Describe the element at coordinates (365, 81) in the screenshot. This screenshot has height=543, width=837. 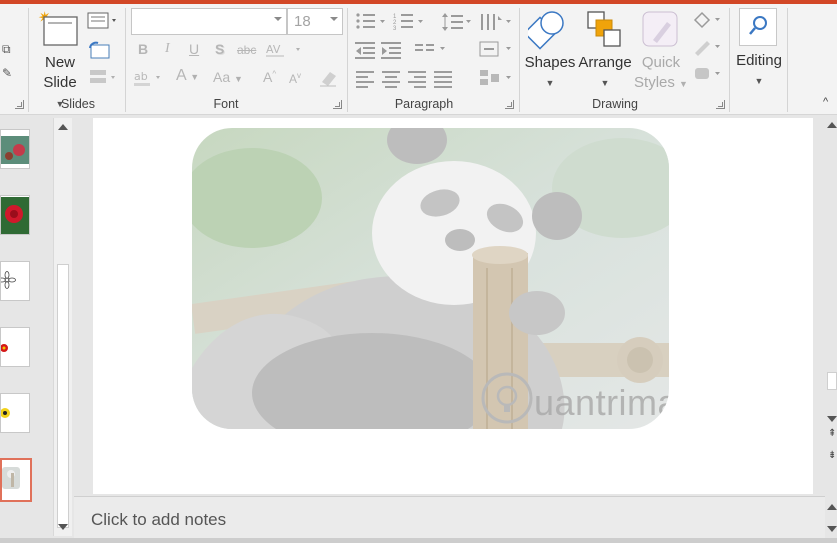
I see `align-left-icon` at that location.